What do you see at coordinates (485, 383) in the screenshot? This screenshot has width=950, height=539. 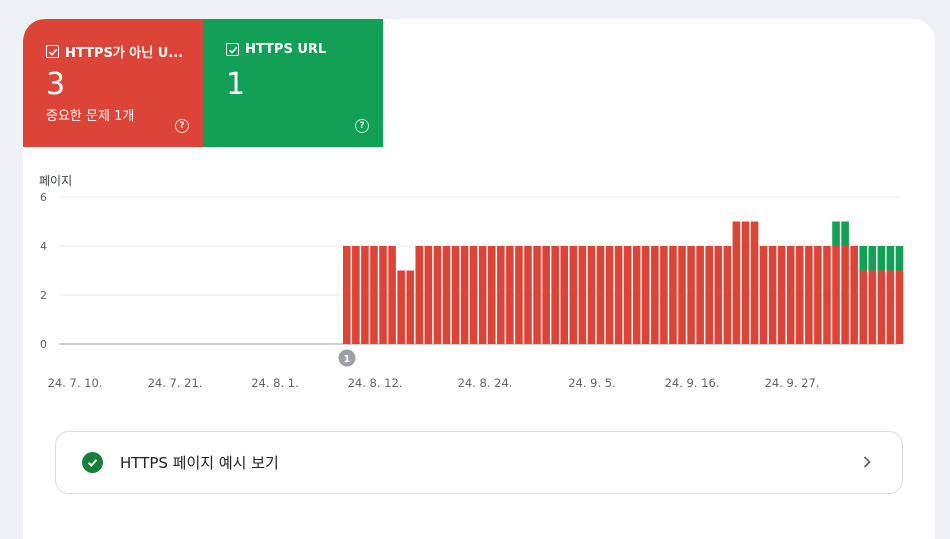 I see `x-tick-label: 24. 8. 24.` at bounding box center [485, 383].